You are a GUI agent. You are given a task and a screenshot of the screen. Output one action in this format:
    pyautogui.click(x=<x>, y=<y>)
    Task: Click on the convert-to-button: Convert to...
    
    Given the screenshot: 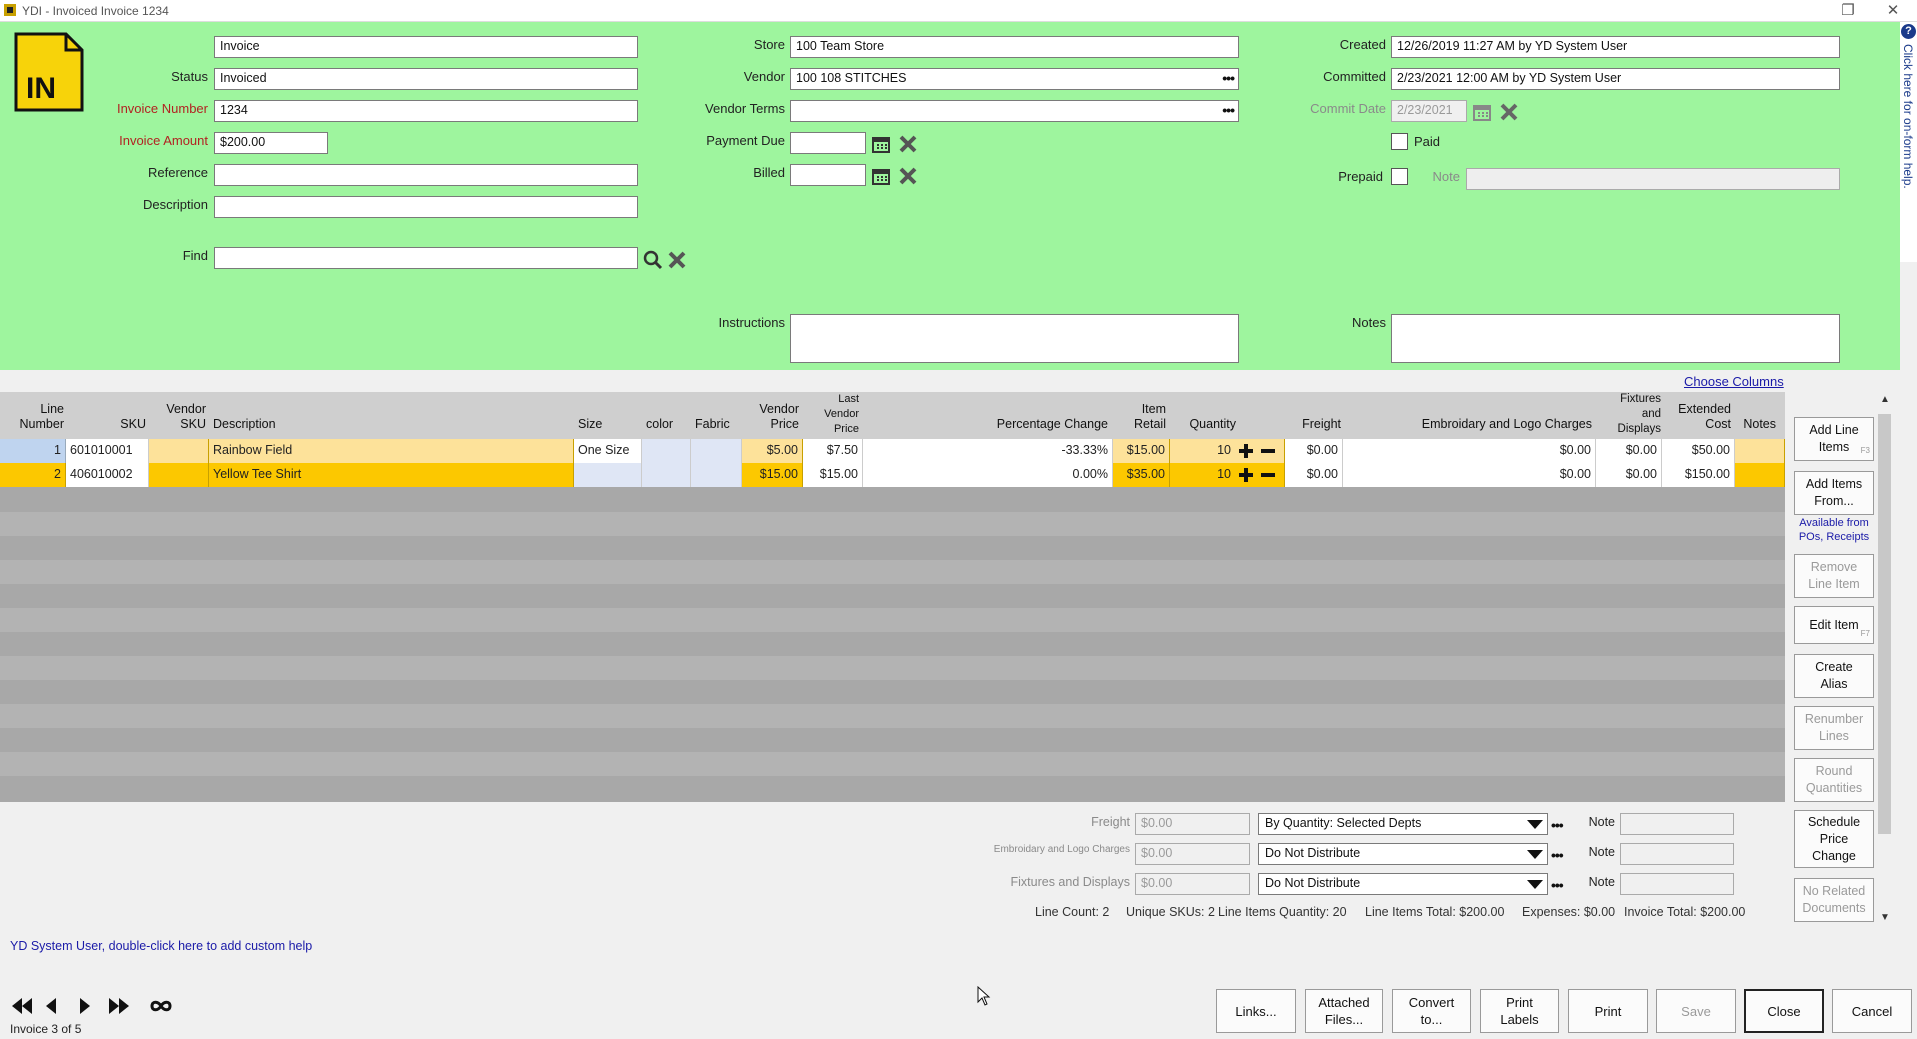 What is the action you would take?
    pyautogui.click(x=1431, y=1011)
    